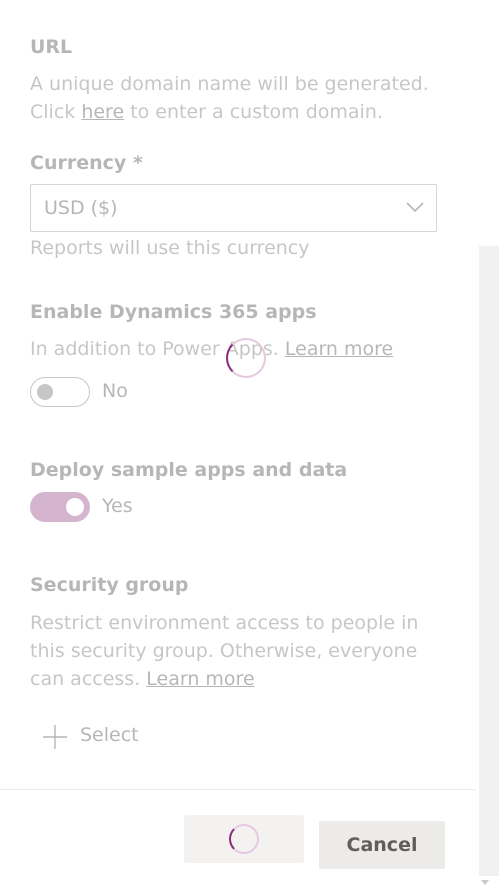 This screenshot has height=895, width=501. I want to click on url-desc-prefix: Click, so click(56, 112).